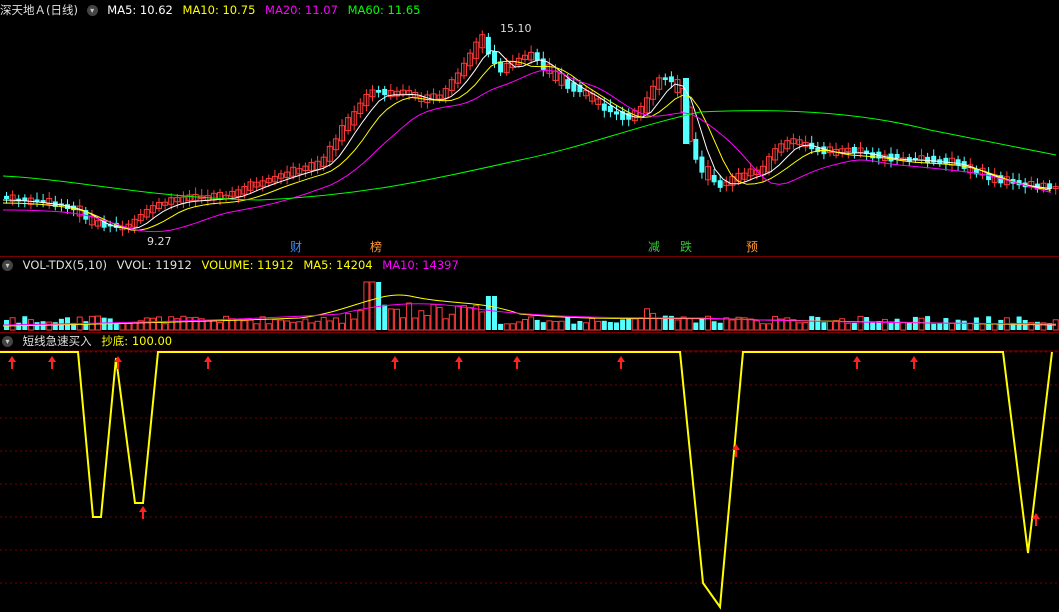 Image resolution: width=1059 pixels, height=612 pixels. Describe the element at coordinates (338, 265) in the screenshot. I see `vol-ma5-label: MA5: 14204` at that location.